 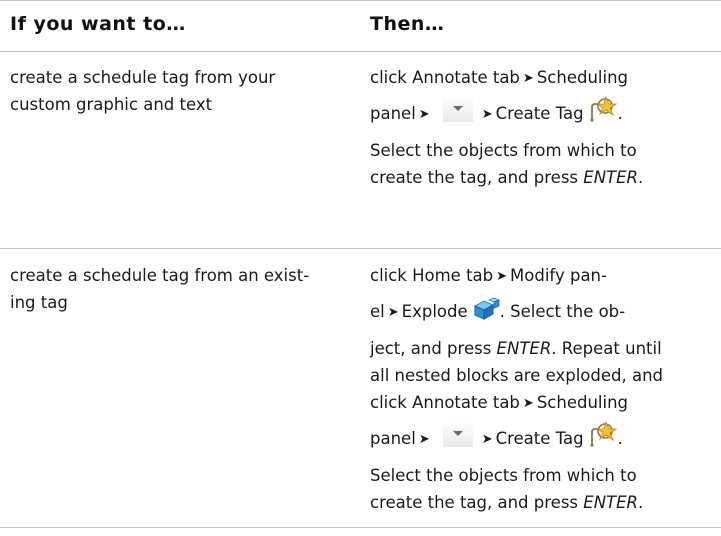 What do you see at coordinates (558, 275) in the screenshot?
I see `row-2-then-text: Modify pan-` at bounding box center [558, 275].